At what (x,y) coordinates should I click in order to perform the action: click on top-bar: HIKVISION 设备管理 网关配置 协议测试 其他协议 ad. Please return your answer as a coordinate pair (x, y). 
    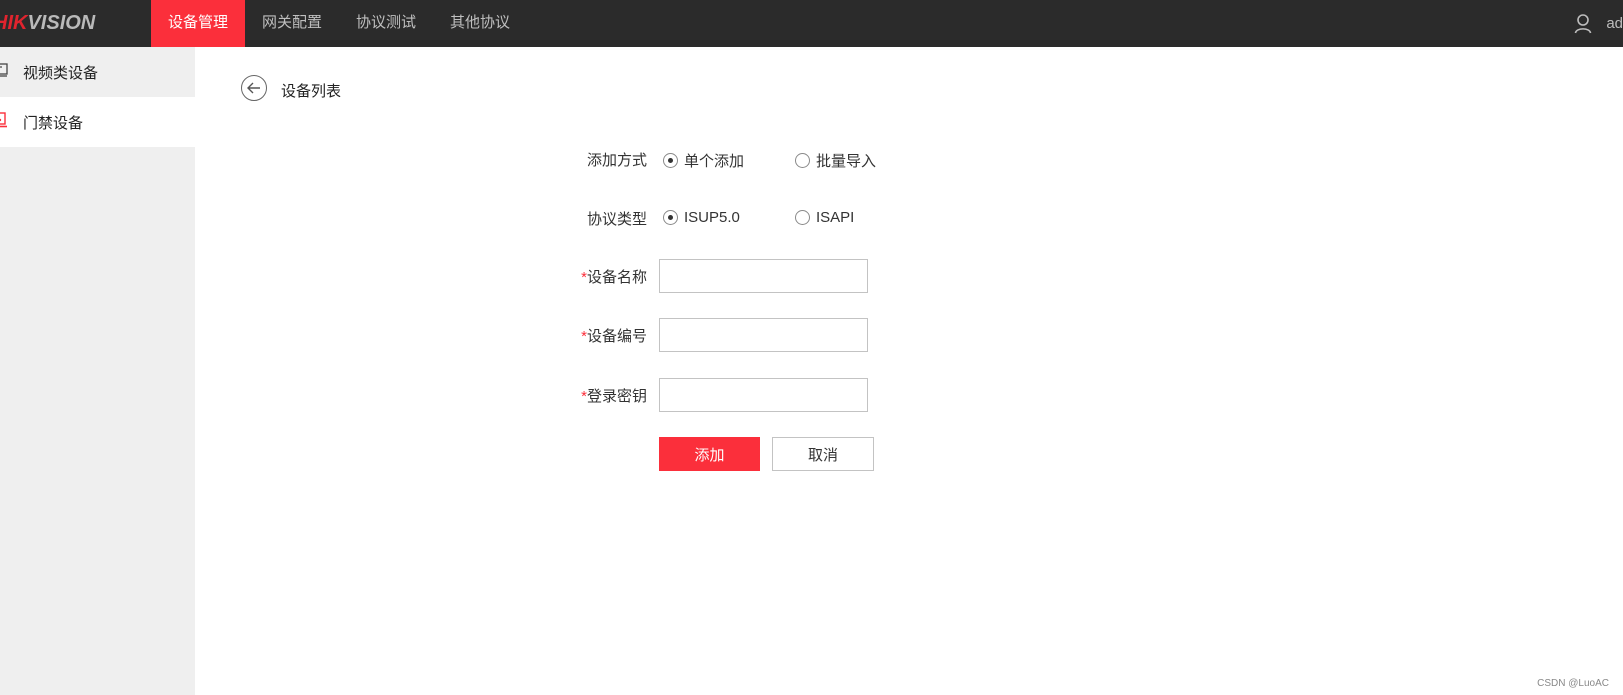
    Looking at the image, I should click on (811, 23).